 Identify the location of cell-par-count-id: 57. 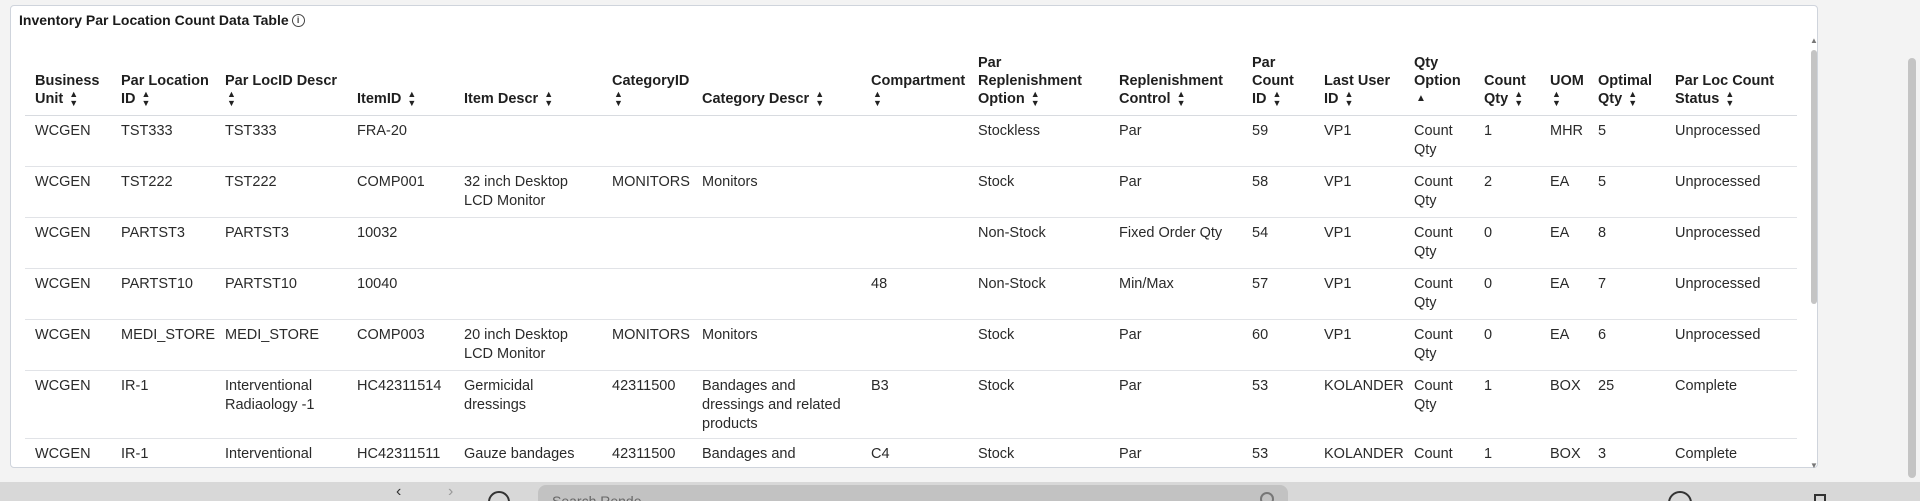
(1278, 294).